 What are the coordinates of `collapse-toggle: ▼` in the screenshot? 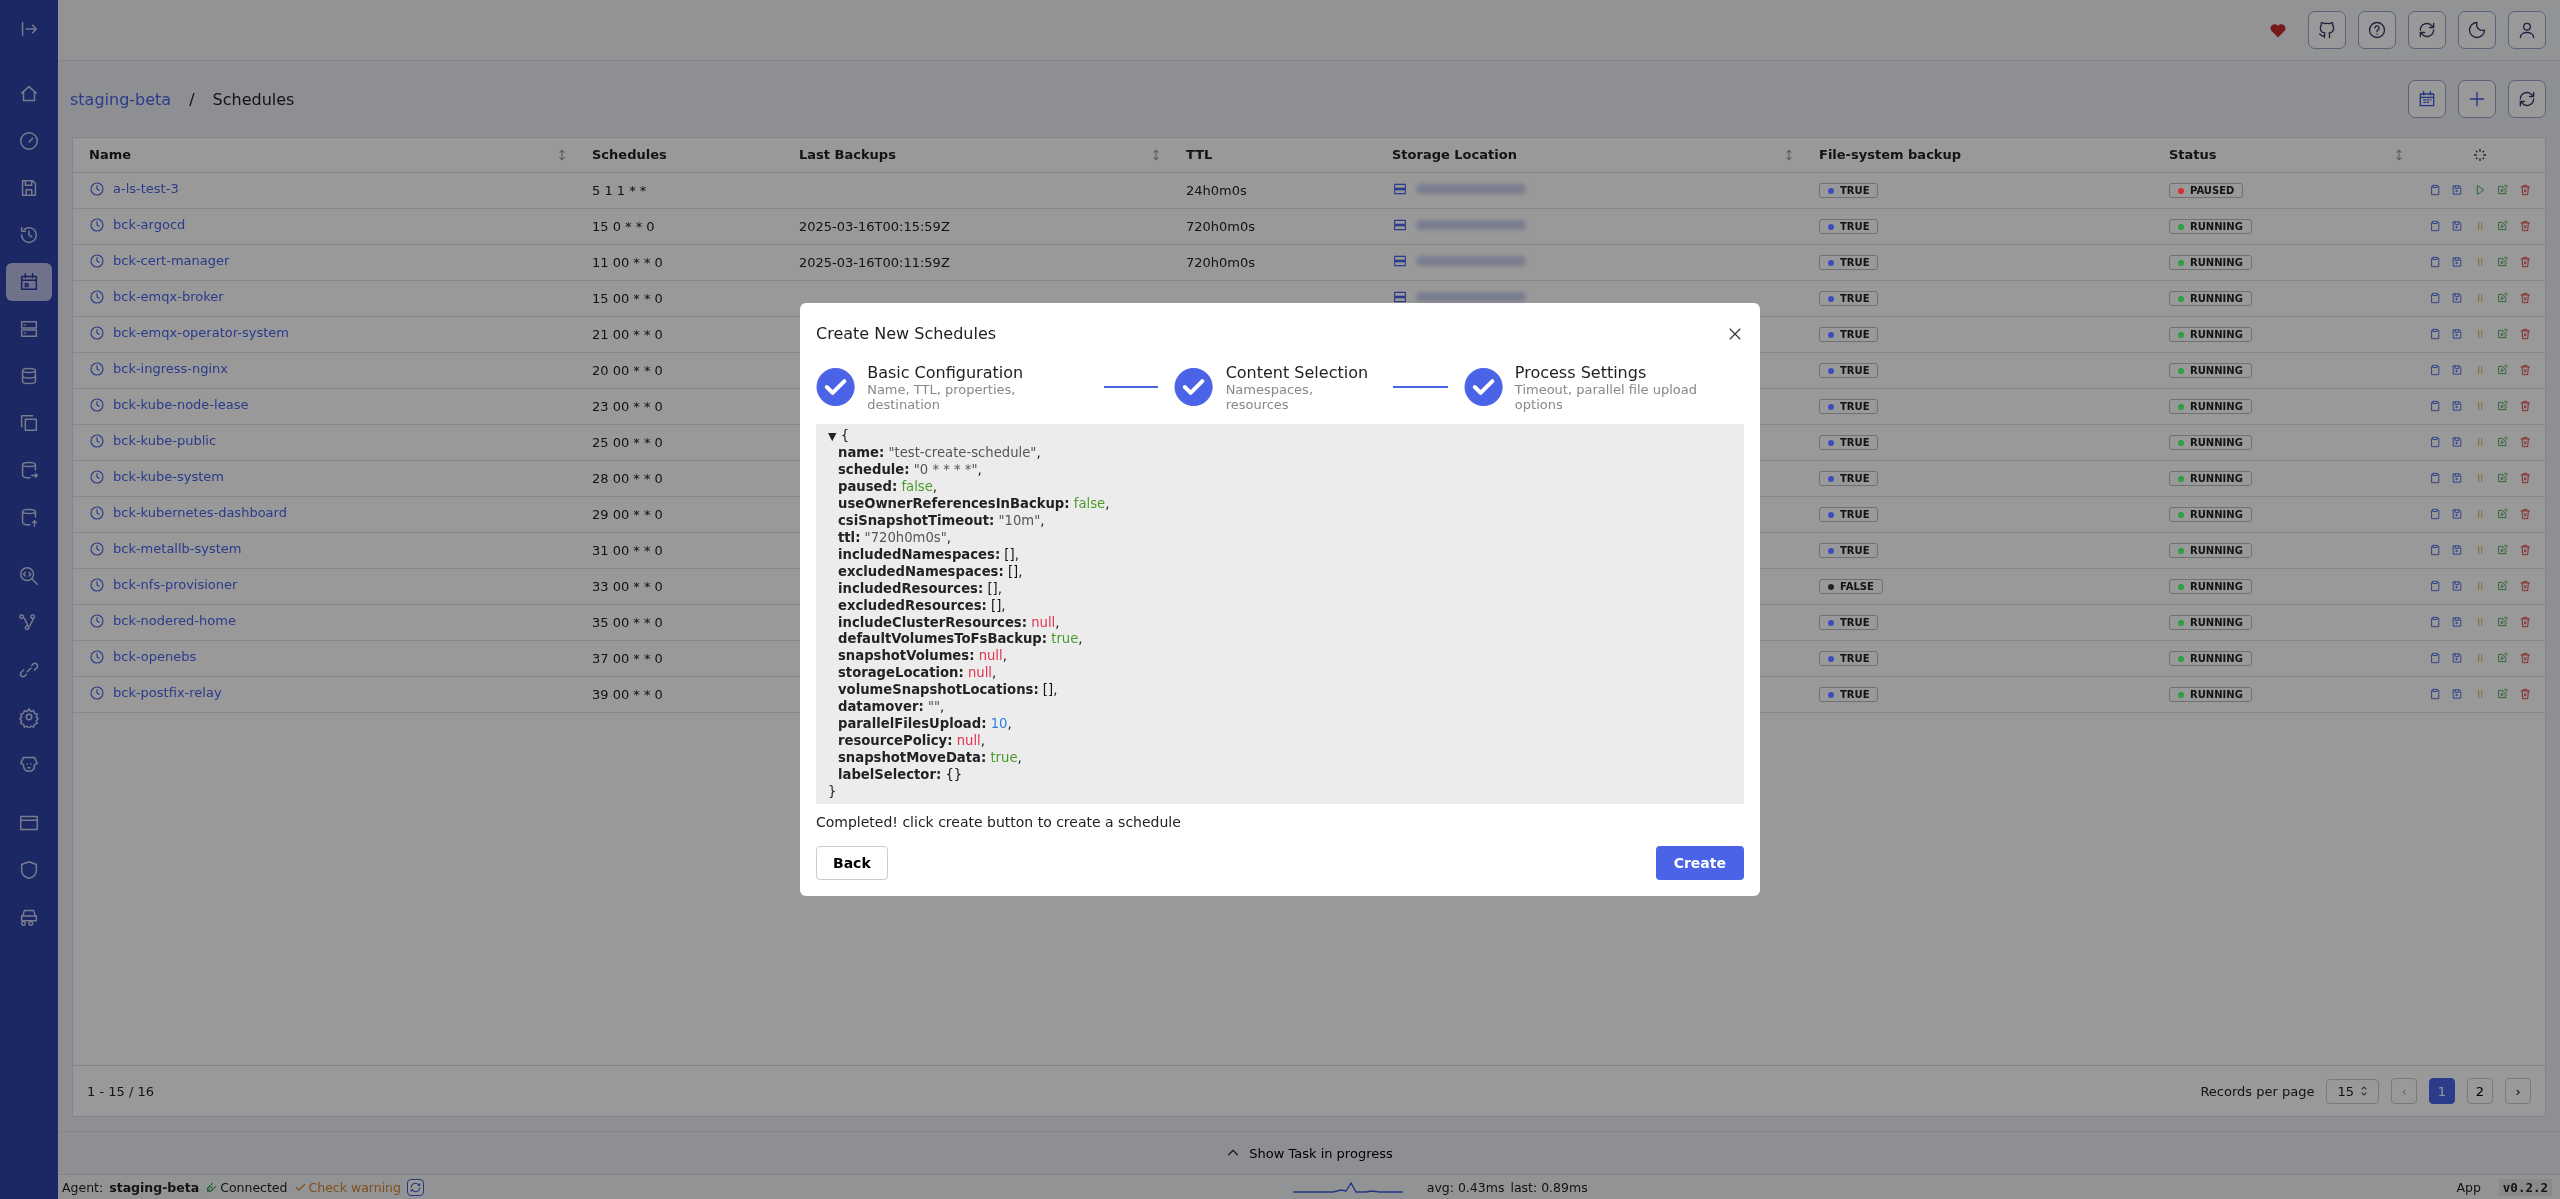 It's located at (832, 436).